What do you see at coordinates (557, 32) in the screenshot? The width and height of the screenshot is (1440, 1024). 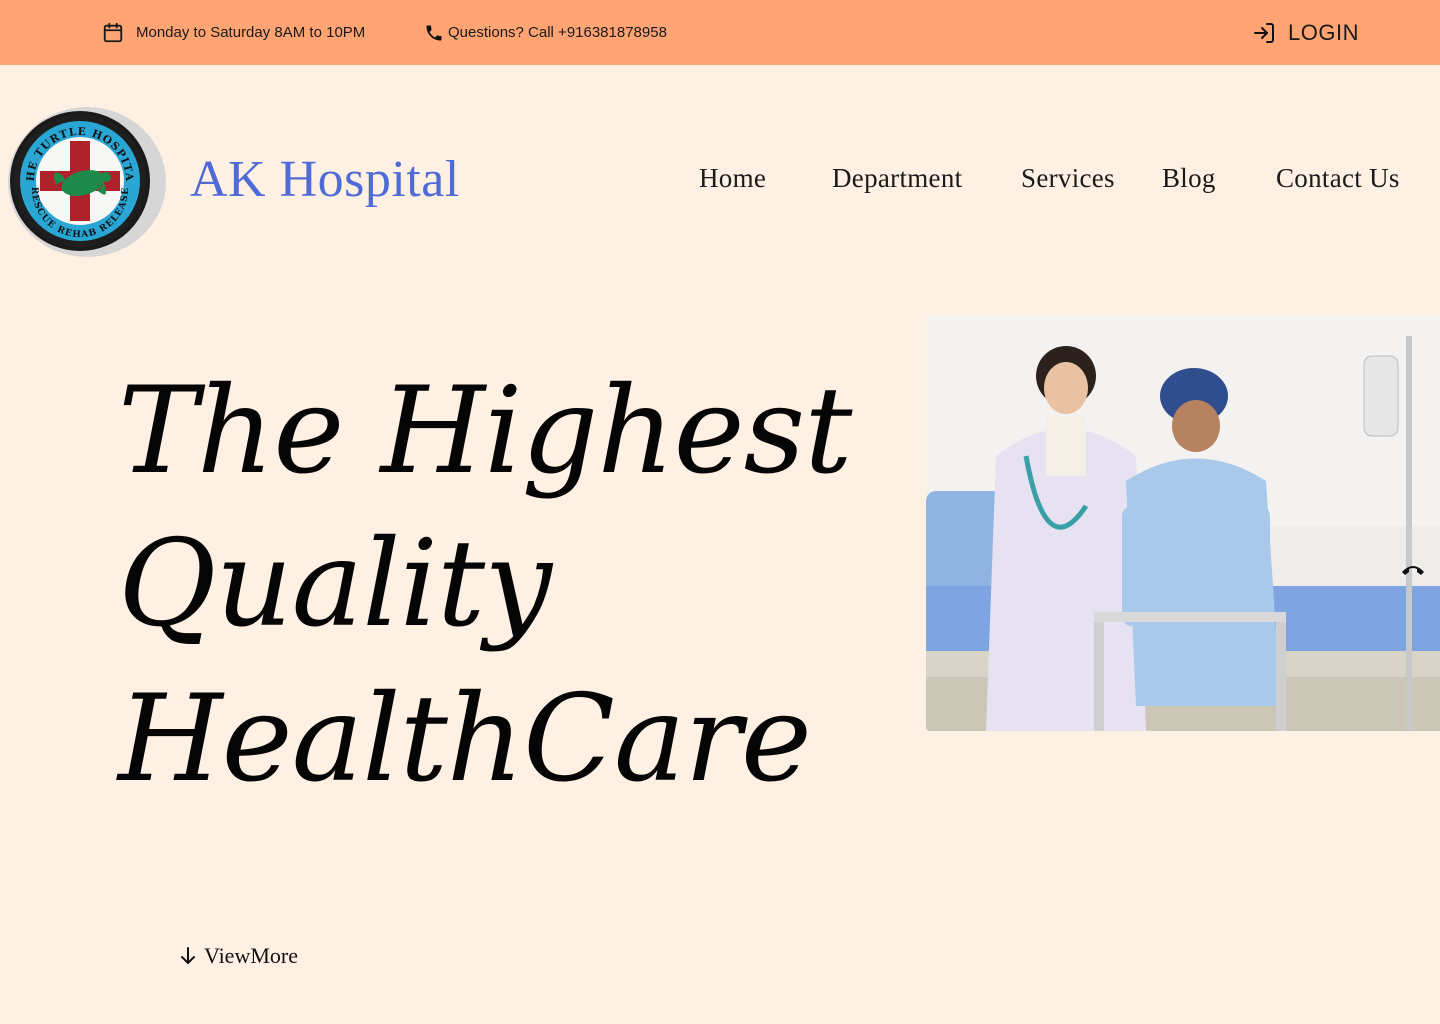 I see `contact-phone-text: Questions? Call +916381878958` at bounding box center [557, 32].